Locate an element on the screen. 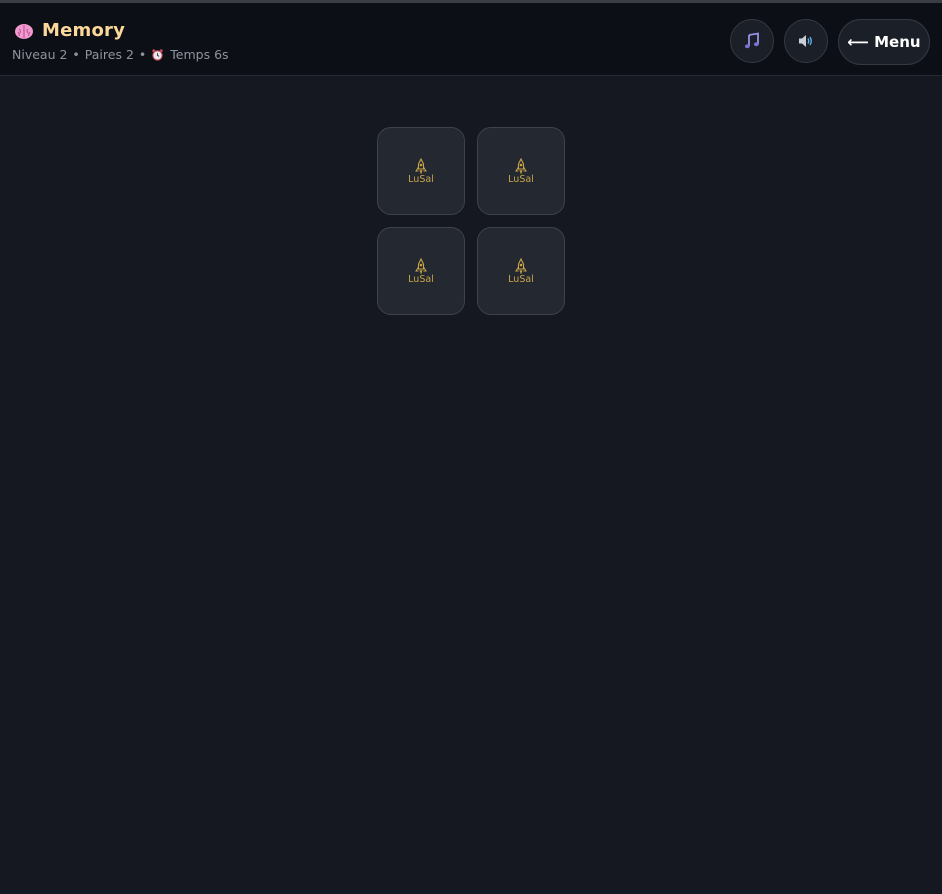 The height and width of the screenshot is (894, 942). page-title: Memory is located at coordinates (84, 30).